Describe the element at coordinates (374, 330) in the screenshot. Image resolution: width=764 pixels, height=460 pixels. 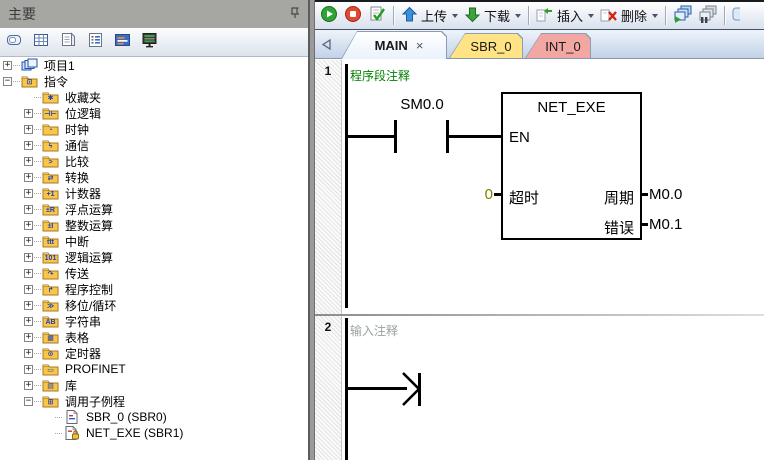
I see `network-2-comment: 输入注释` at that location.